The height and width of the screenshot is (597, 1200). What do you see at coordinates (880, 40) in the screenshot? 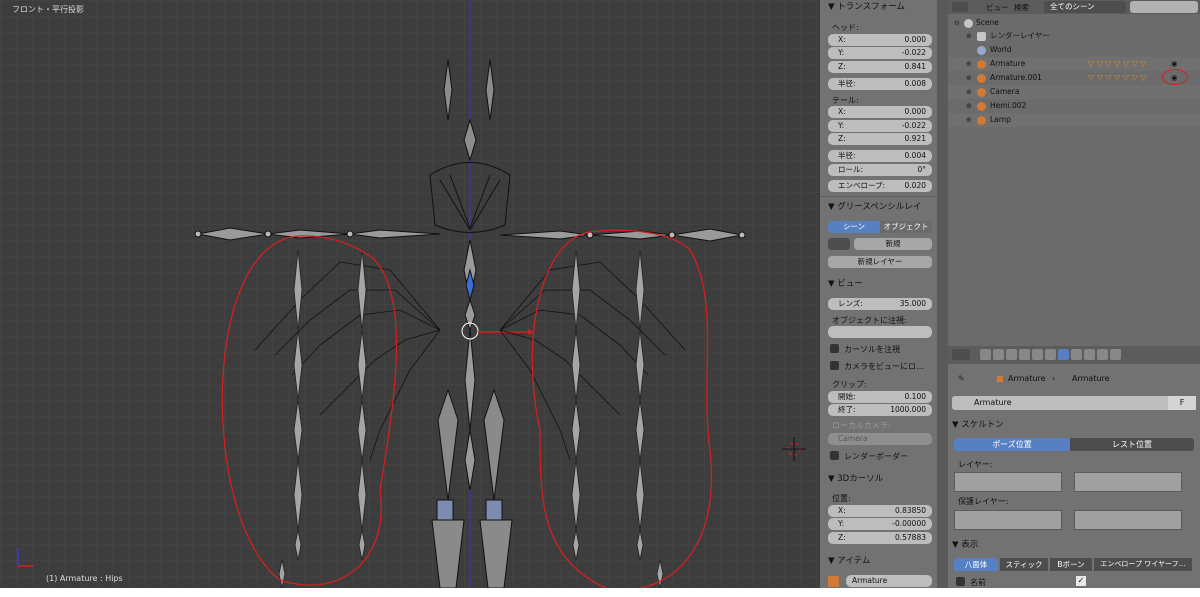
I see `head-x-field: X: 0.000` at bounding box center [880, 40].